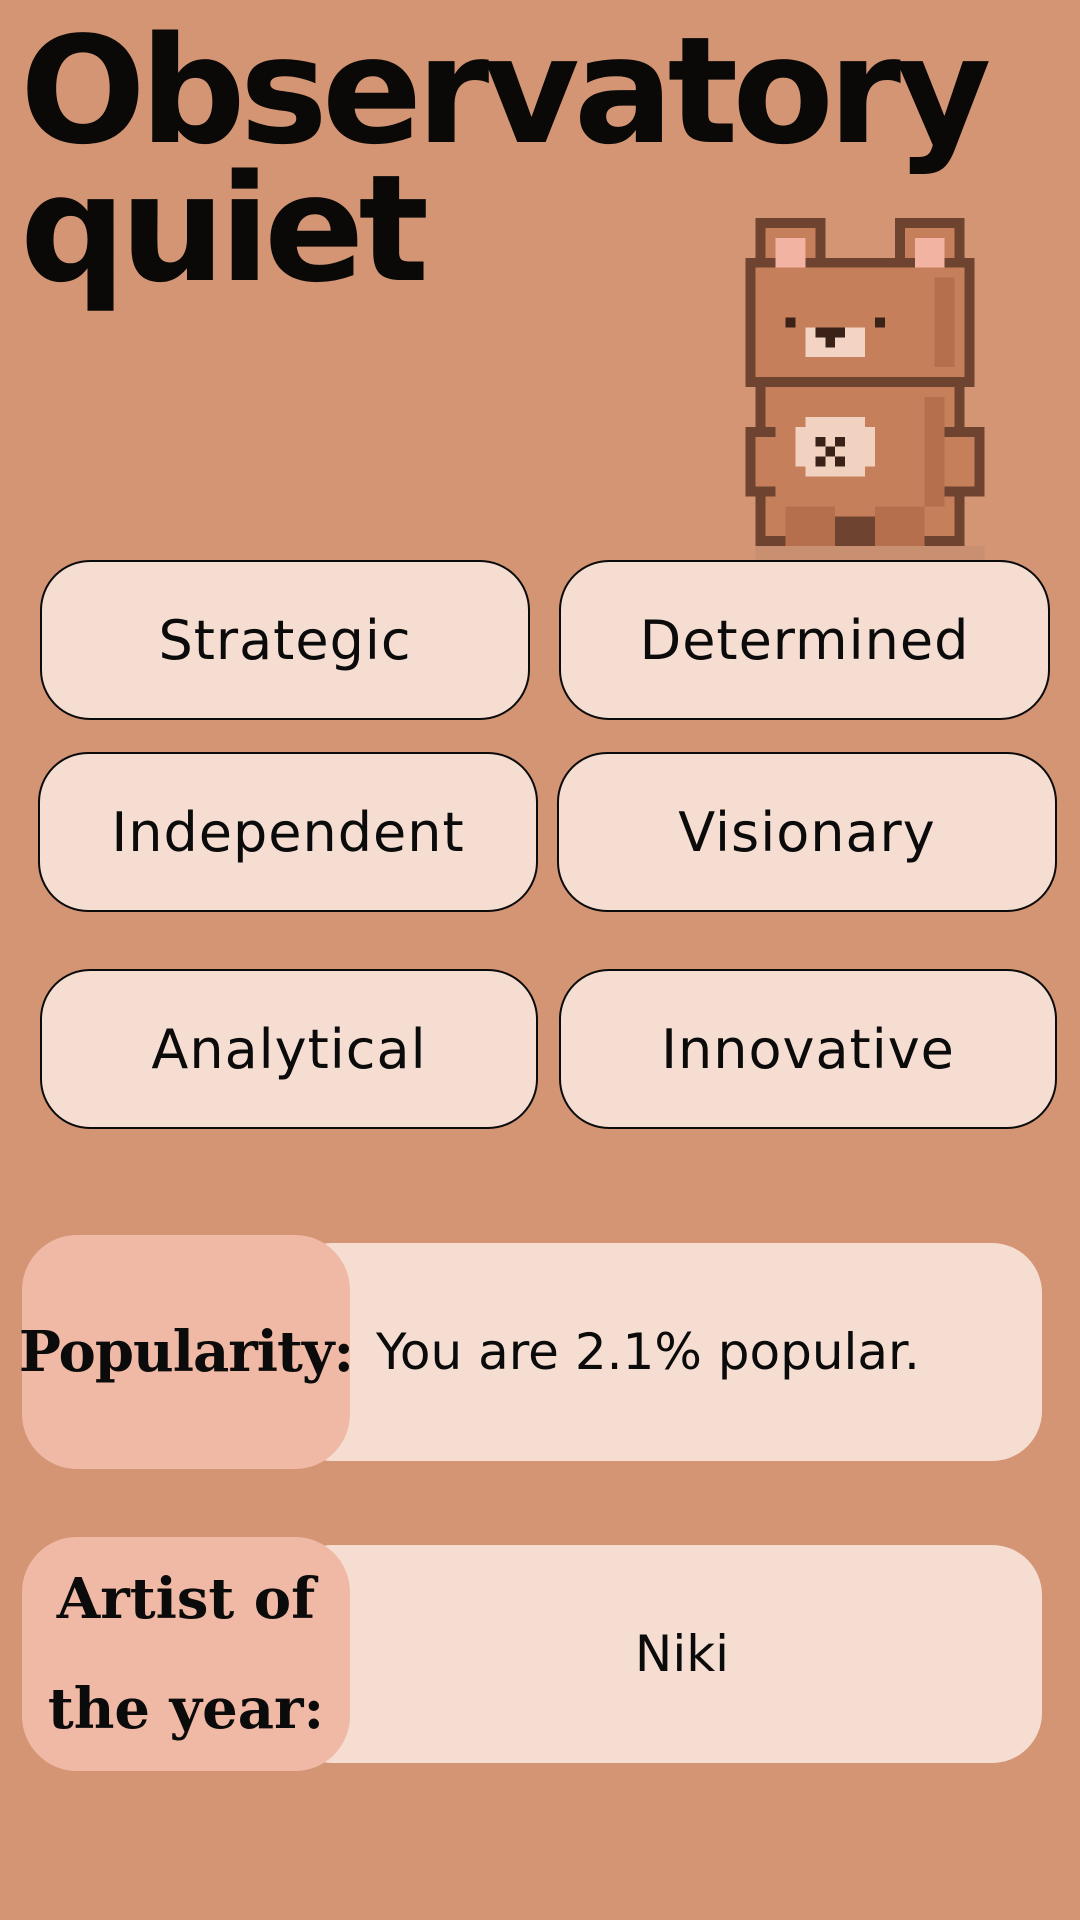 The width and height of the screenshot is (1080, 1920). Describe the element at coordinates (186, 1709) in the screenshot. I see `artist-label-line-2: the year:` at that location.